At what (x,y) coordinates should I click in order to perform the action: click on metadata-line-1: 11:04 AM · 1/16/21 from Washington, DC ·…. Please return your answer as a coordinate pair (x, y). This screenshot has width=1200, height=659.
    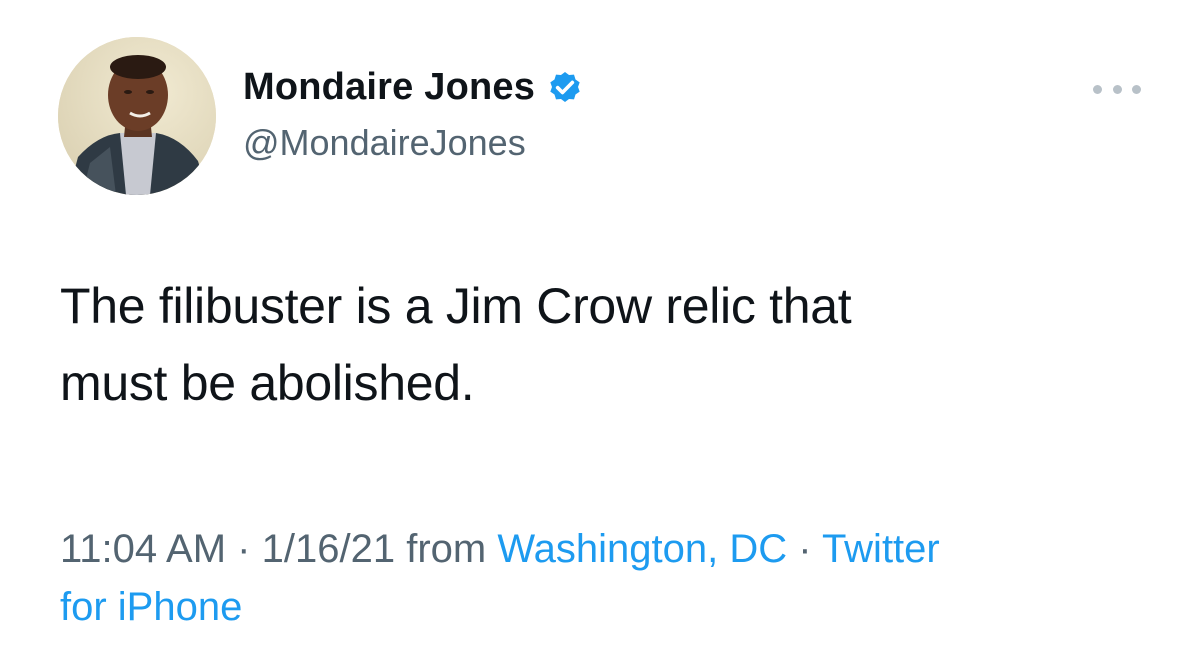
    Looking at the image, I should click on (600, 549).